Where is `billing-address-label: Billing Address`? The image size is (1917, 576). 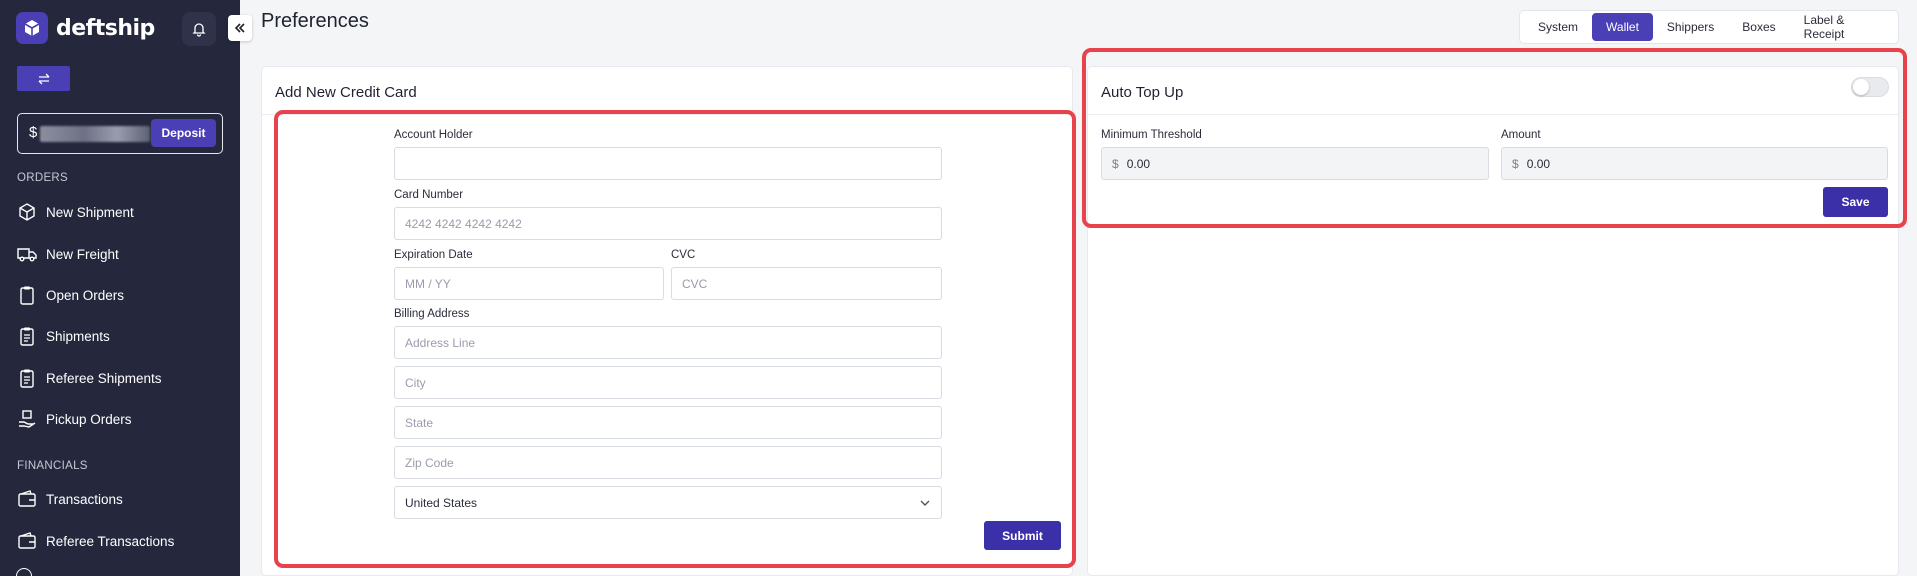 billing-address-label: Billing Address is located at coordinates (432, 314).